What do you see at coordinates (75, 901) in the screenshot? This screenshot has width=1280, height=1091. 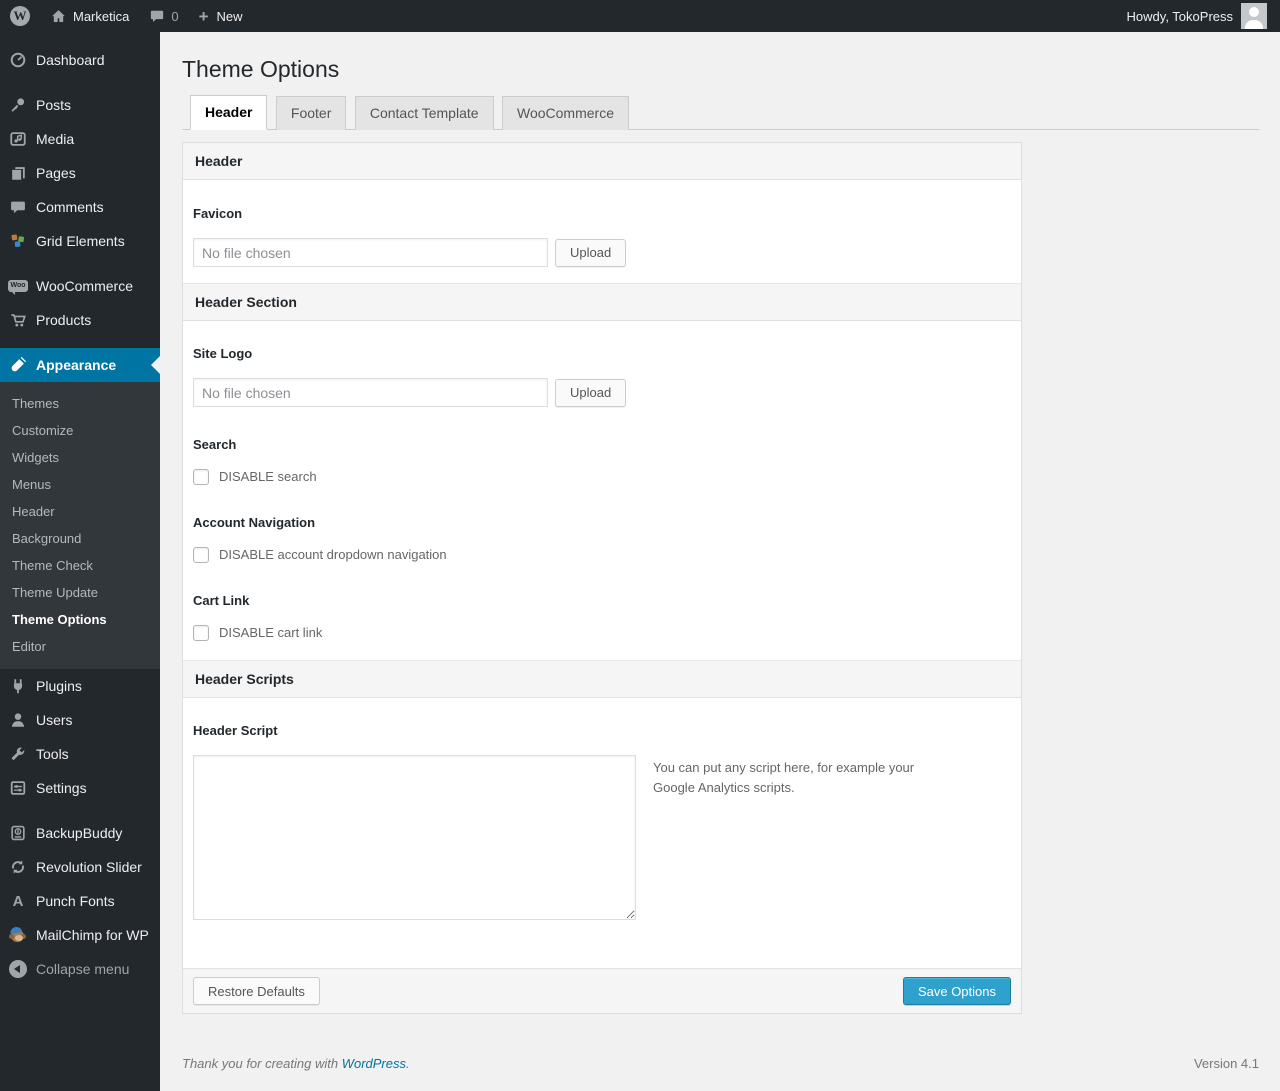 I see `sidebar-item-label: Punch Fonts` at bounding box center [75, 901].